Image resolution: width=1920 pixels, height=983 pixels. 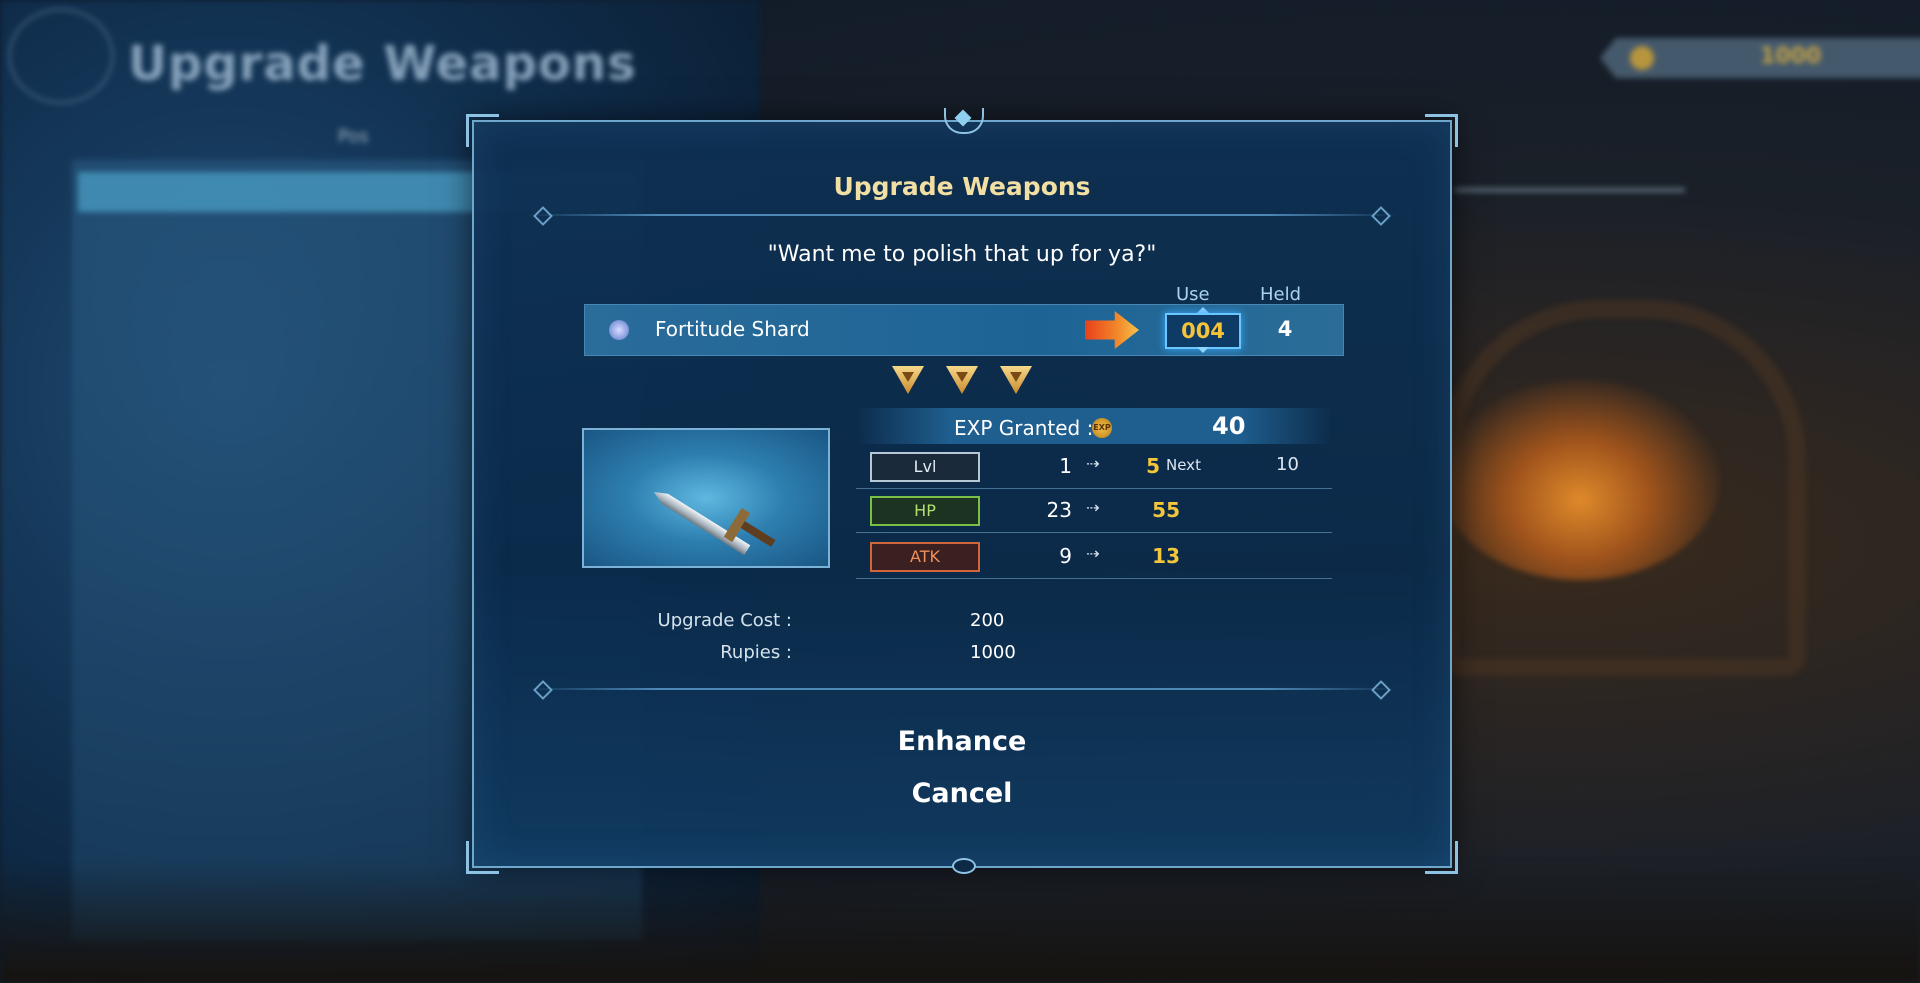 I want to click on arrow-right-icon, so click(x=1112, y=330).